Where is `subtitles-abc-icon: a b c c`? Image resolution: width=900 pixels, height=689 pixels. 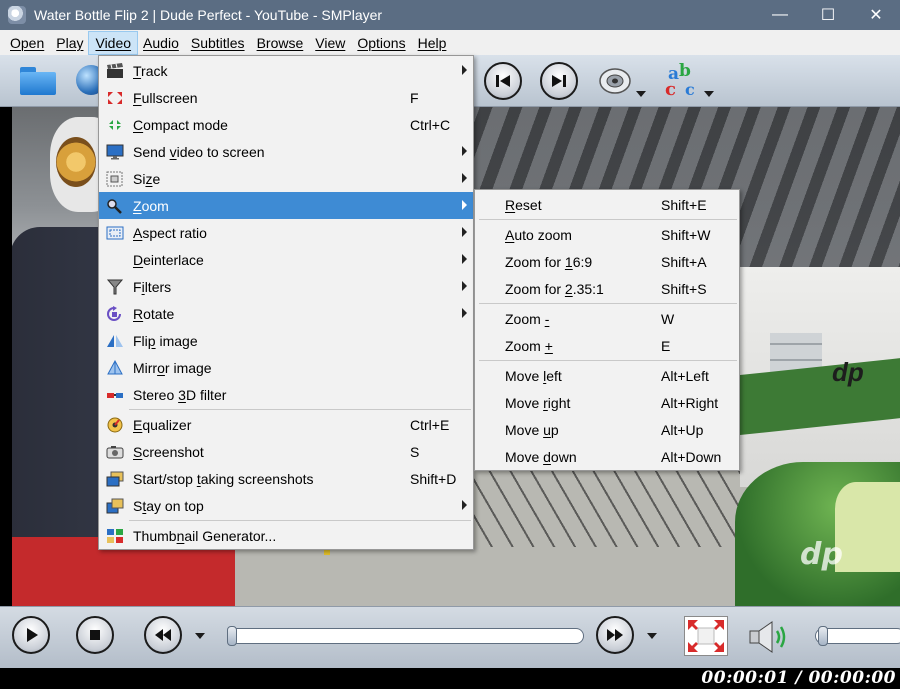 subtitles-abc-icon: a b c c is located at coordinates (684, 80).